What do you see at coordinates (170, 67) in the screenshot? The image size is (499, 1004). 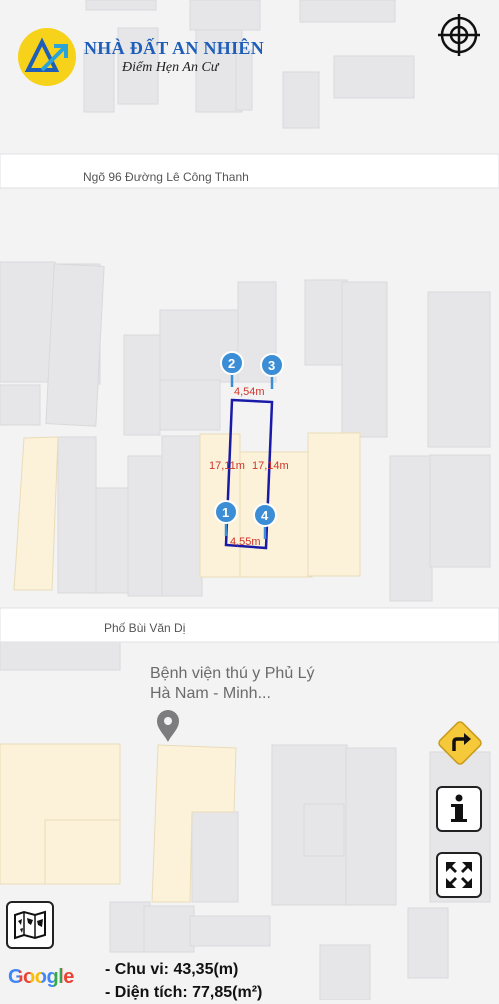 I see `brand-slogan: Điểm Hẹn An Cư` at bounding box center [170, 67].